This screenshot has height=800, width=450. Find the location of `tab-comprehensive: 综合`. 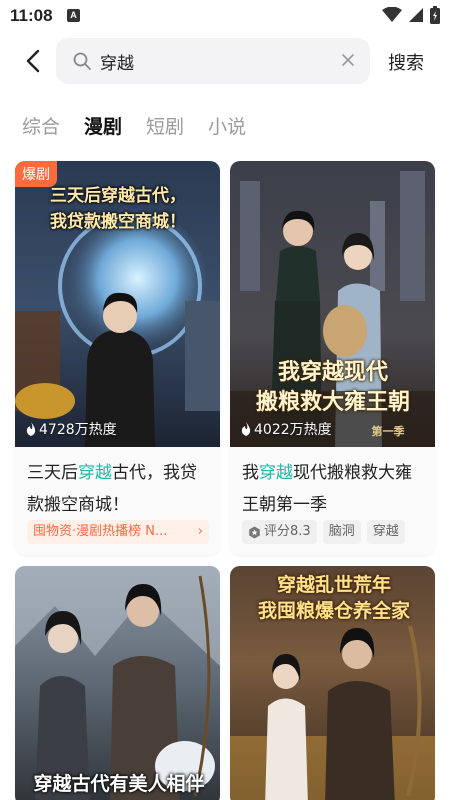

tab-comprehensive: 综合 is located at coordinates (41, 125).